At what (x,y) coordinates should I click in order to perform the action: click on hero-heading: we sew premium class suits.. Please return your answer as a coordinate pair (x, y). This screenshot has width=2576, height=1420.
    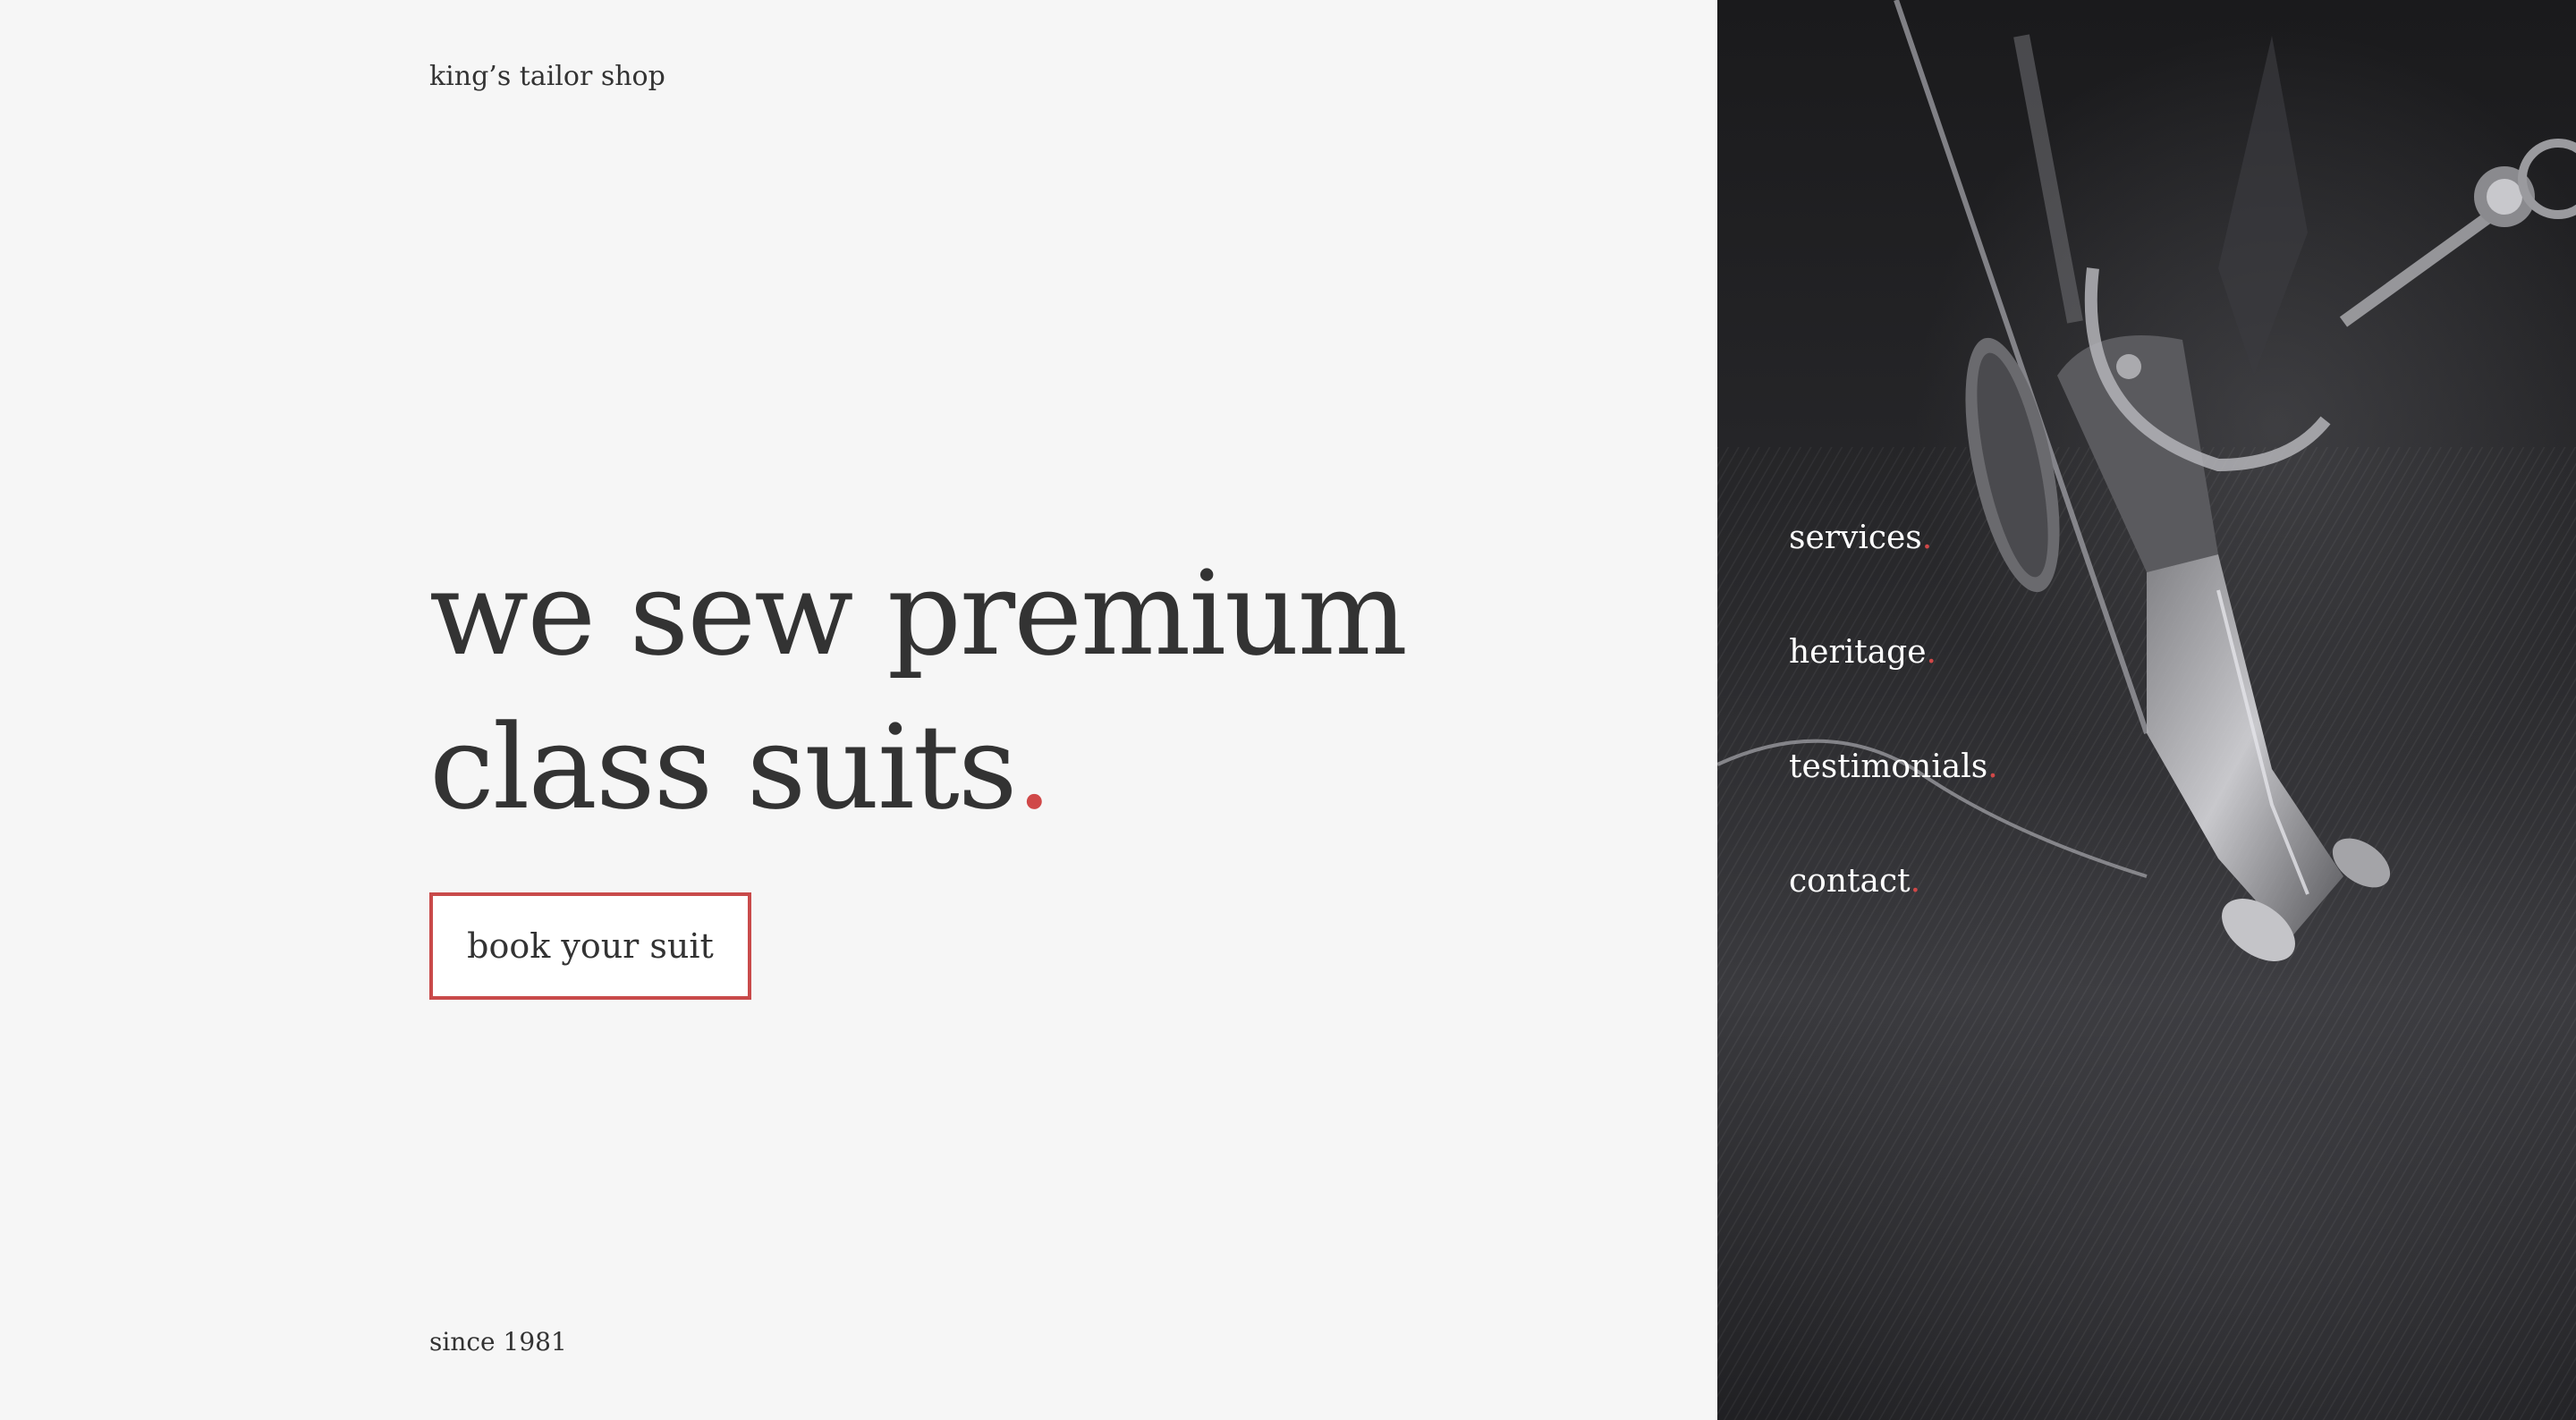
    Looking at the image, I should click on (918, 690).